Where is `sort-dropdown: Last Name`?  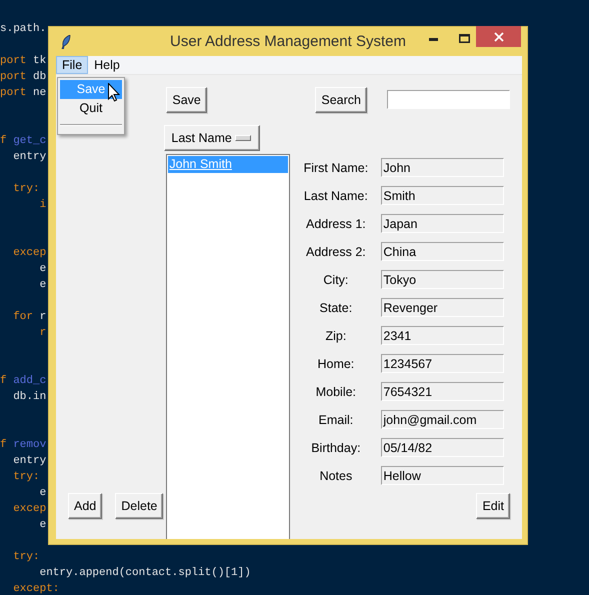 sort-dropdown: Last Name is located at coordinates (212, 138).